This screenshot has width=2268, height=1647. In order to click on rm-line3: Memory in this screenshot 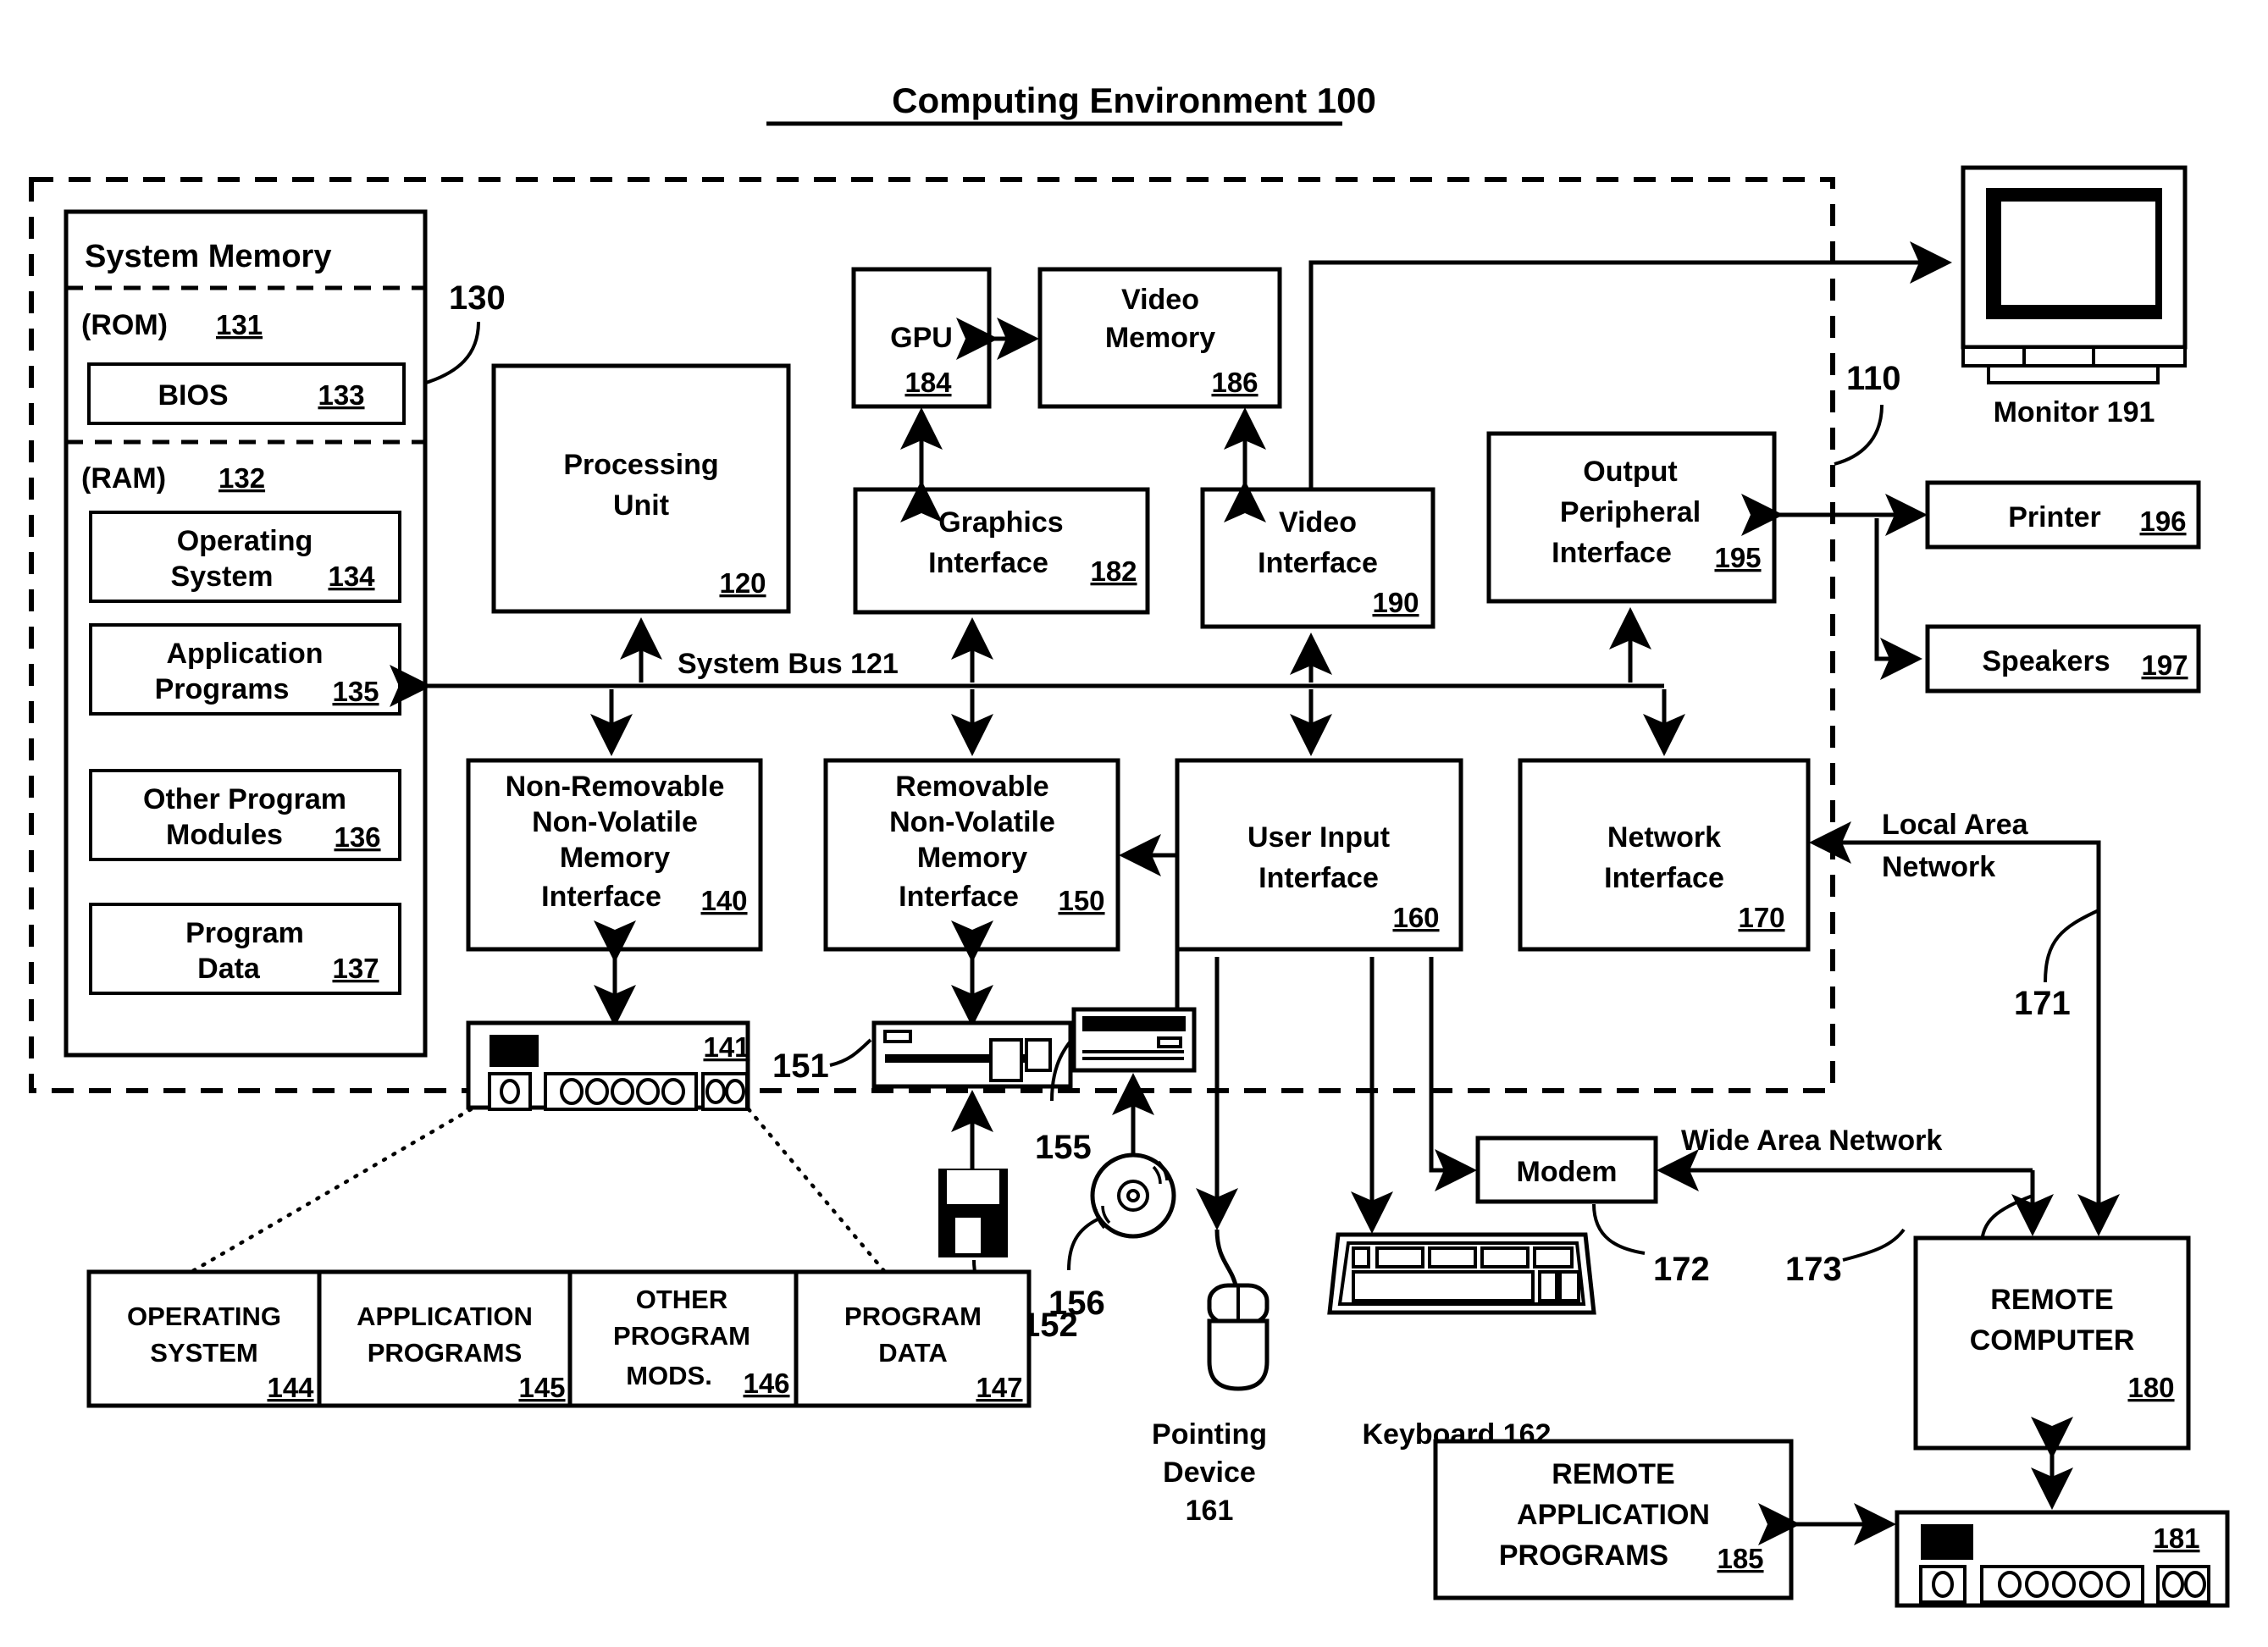, I will do `click(972, 858)`.